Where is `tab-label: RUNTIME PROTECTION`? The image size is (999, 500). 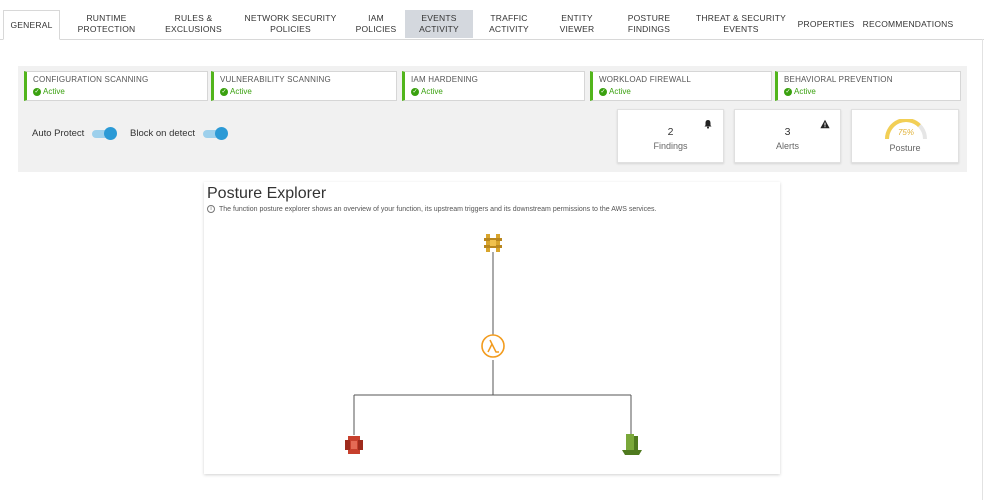
tab-label: RUNTIME PROTECTION is located at coordinates (106, 23).